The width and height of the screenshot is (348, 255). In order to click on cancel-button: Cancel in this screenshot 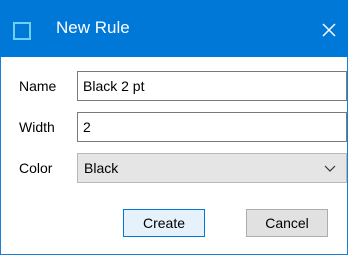, I will do `click(287, 223)`.